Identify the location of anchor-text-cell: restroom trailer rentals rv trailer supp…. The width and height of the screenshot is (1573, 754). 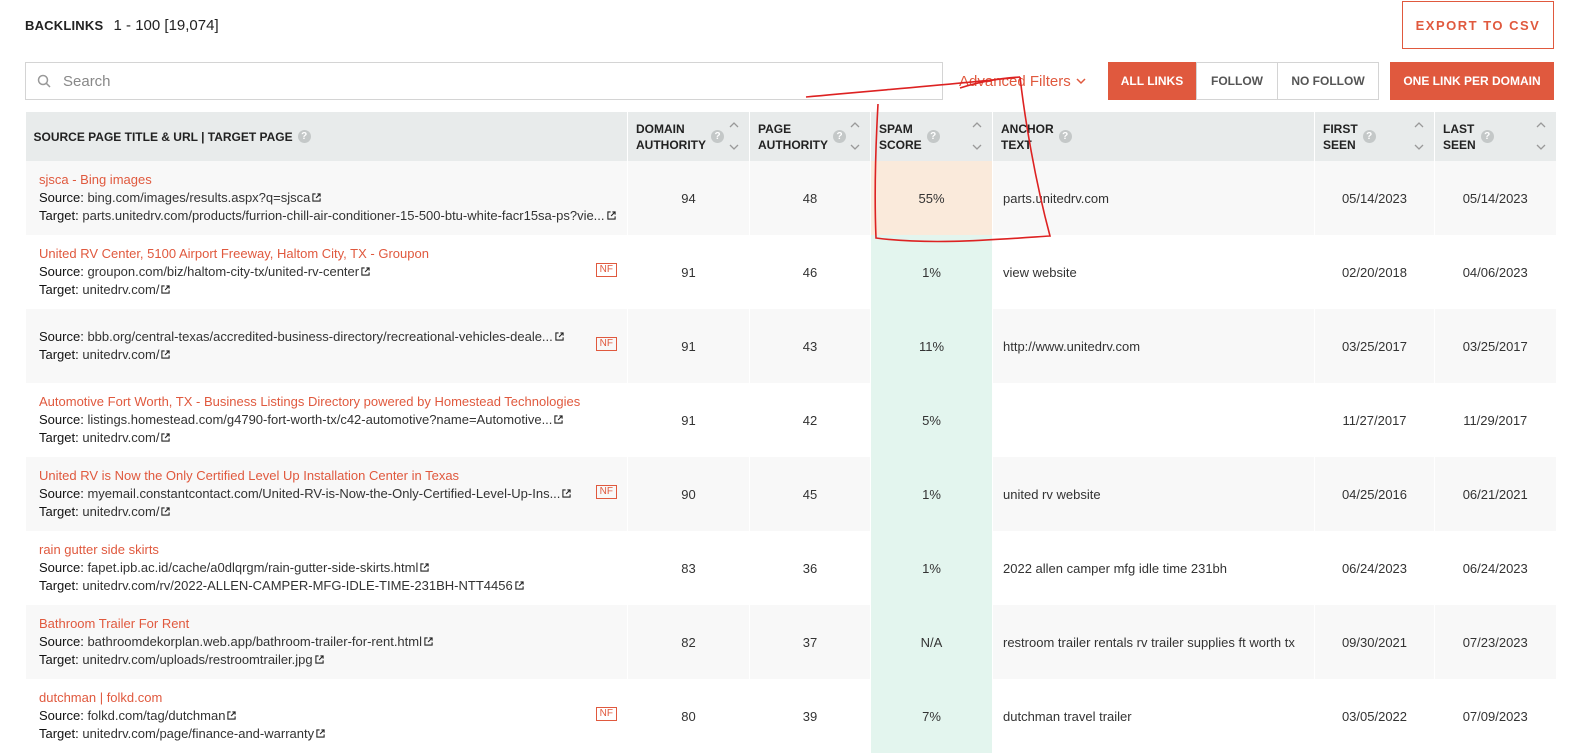
(1153, 642).